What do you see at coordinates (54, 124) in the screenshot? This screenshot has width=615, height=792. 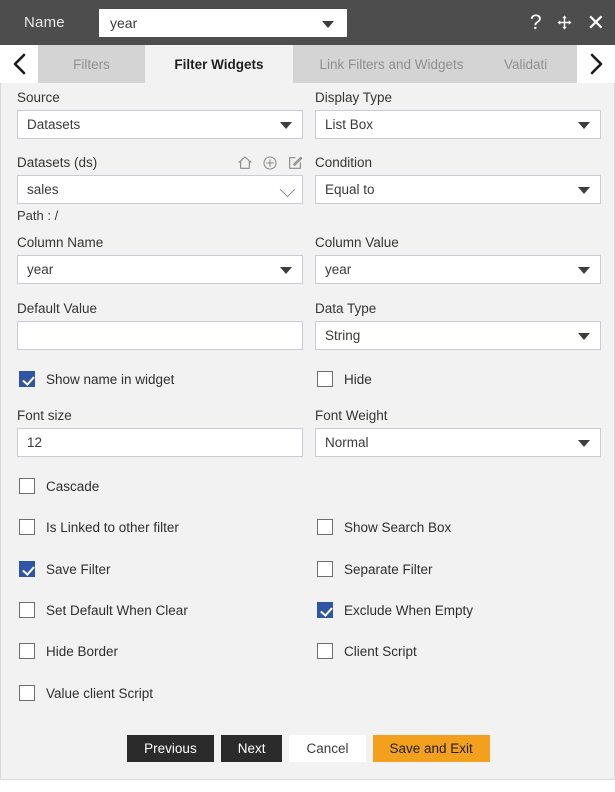 I see `source-value: Datasets` at bounding box center [54, 124].